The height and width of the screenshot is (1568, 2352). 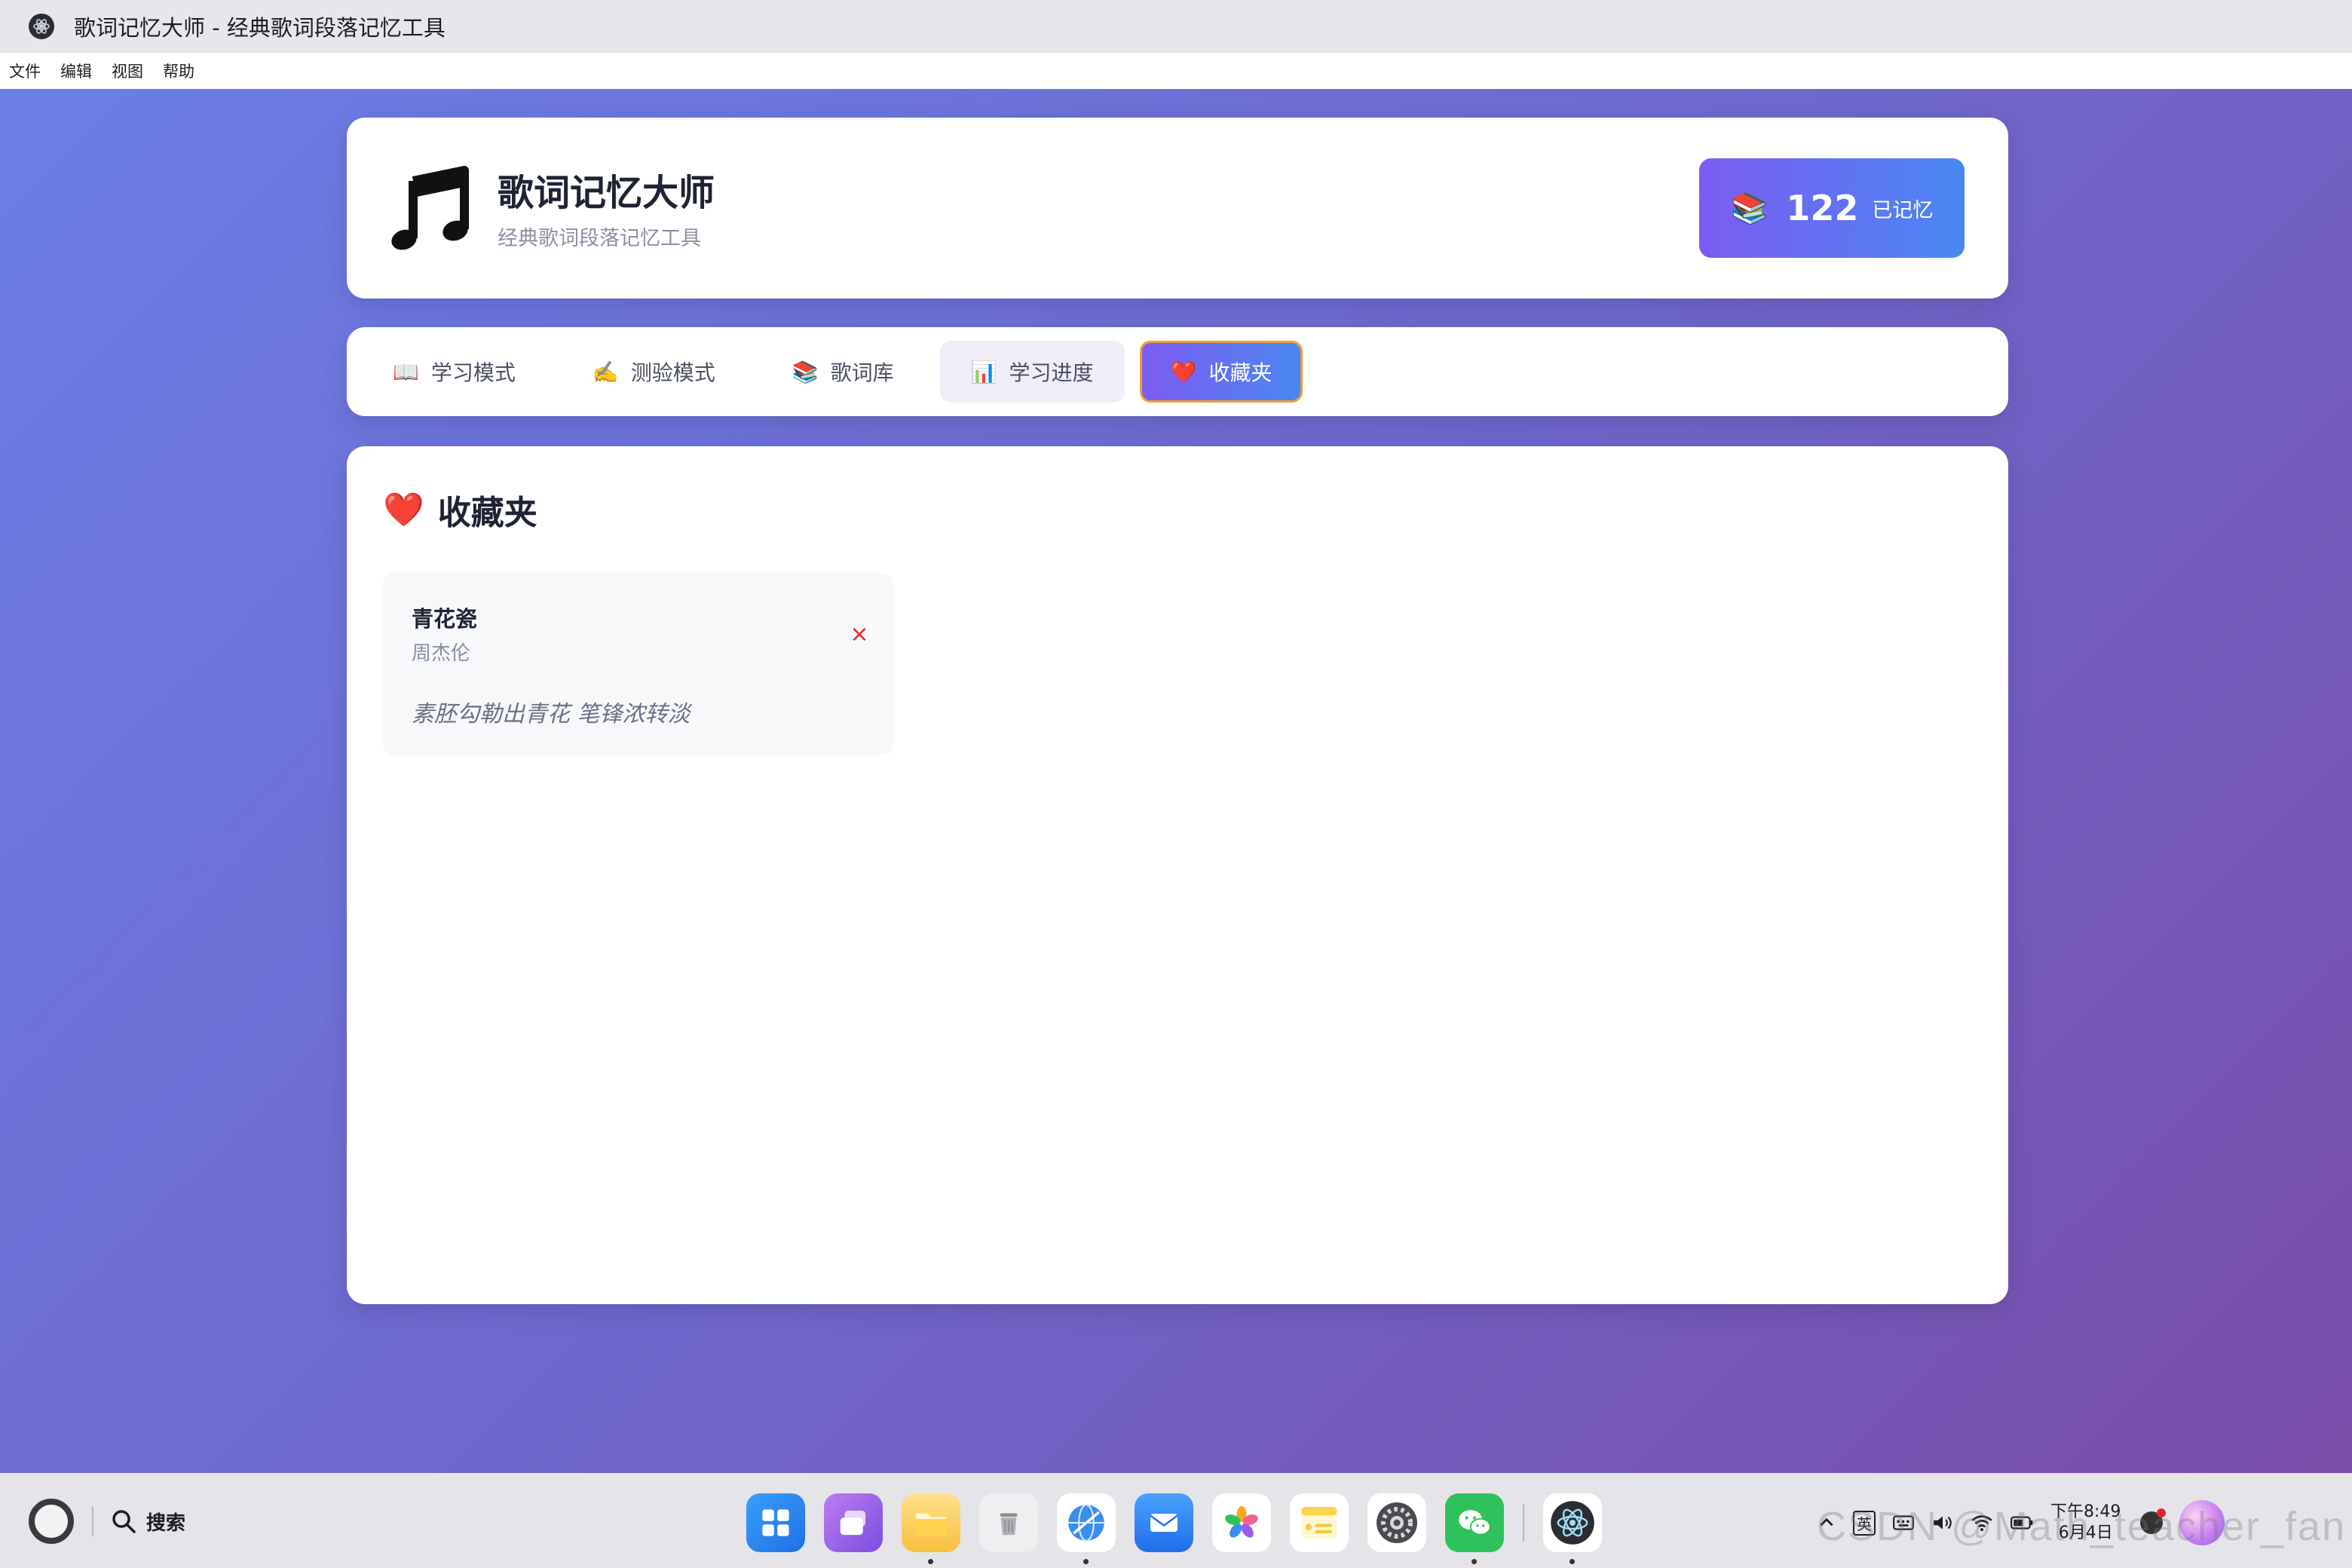 I want to click on memorized-count: 122, so click(x=1822, y=208).